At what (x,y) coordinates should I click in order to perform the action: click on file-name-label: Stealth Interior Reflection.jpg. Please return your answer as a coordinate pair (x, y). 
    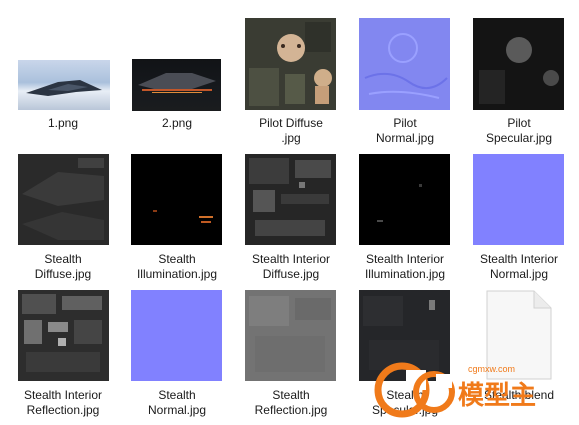
    Looking at the image, I should click on (63, 402).